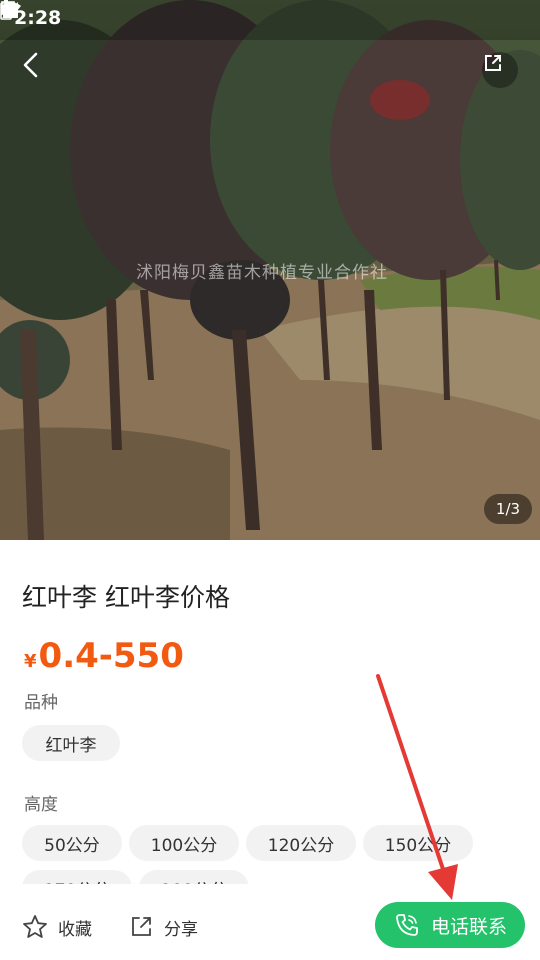  I want to click on call-button: 电话联系, so click(450, 925).